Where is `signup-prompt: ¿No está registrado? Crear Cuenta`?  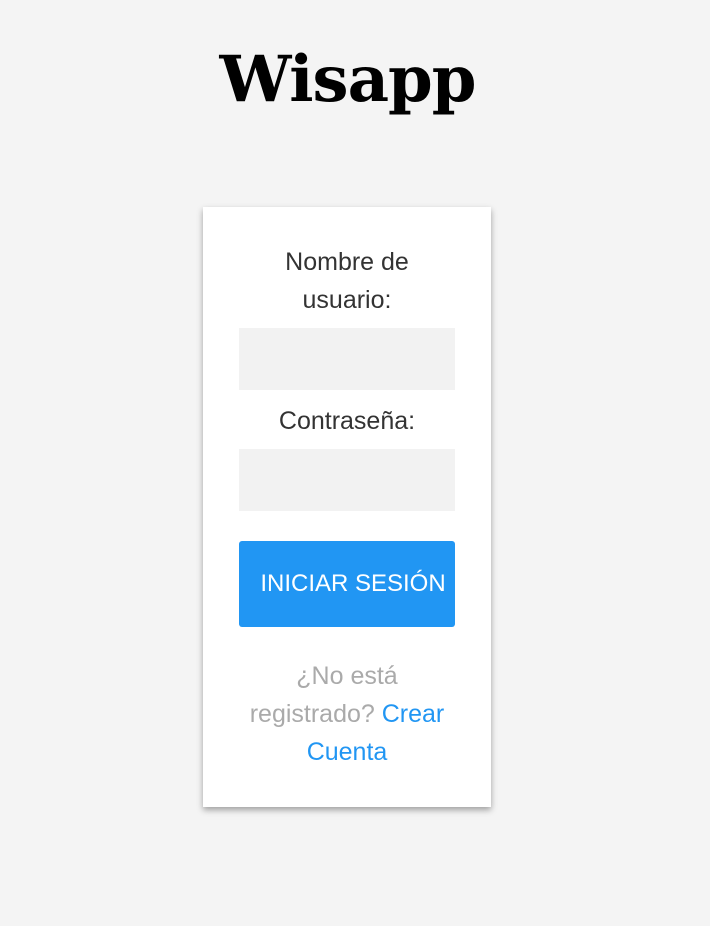 signup-prompt: ¿No está registrado? Crear Cuenta is located at coordinates (347, 714).